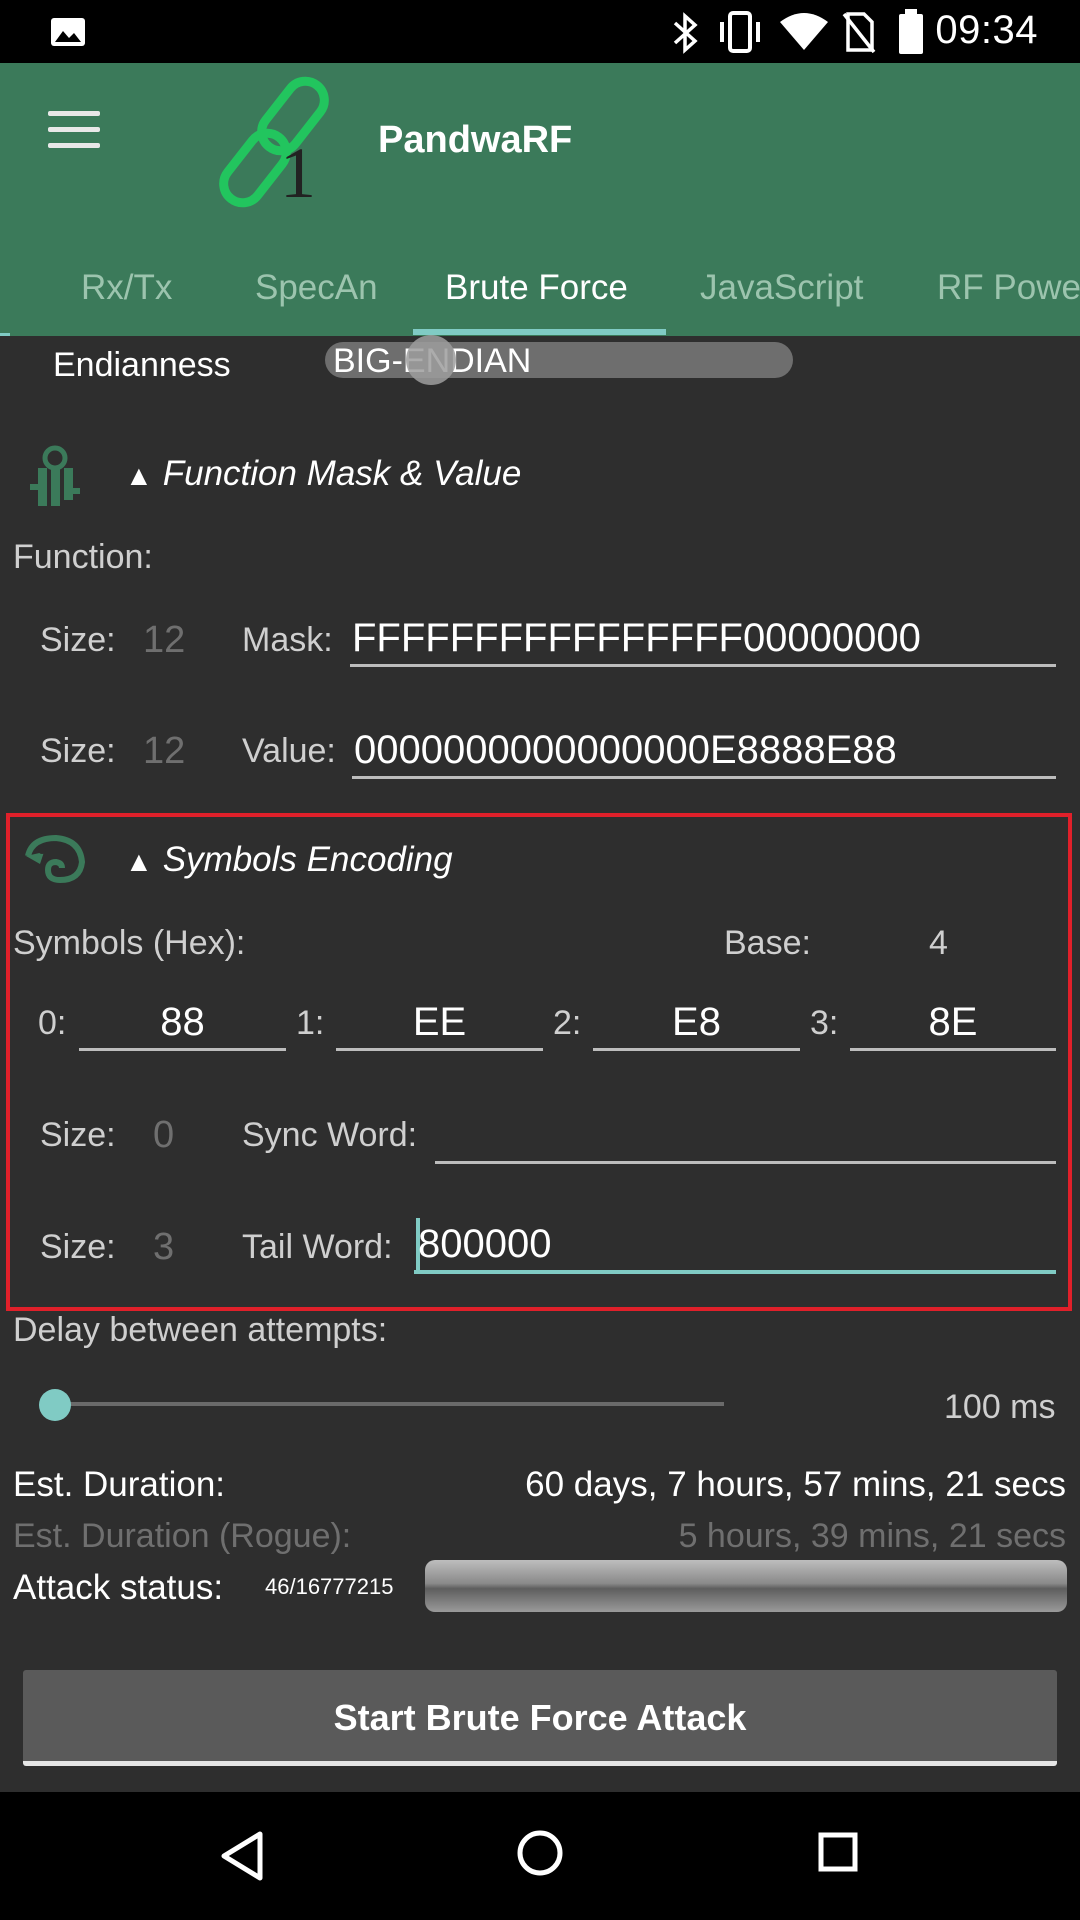  Describe the element at coordinates (329, 1586) in the screenshot. I see `attack-progress-text: 46/16777215` at that location.